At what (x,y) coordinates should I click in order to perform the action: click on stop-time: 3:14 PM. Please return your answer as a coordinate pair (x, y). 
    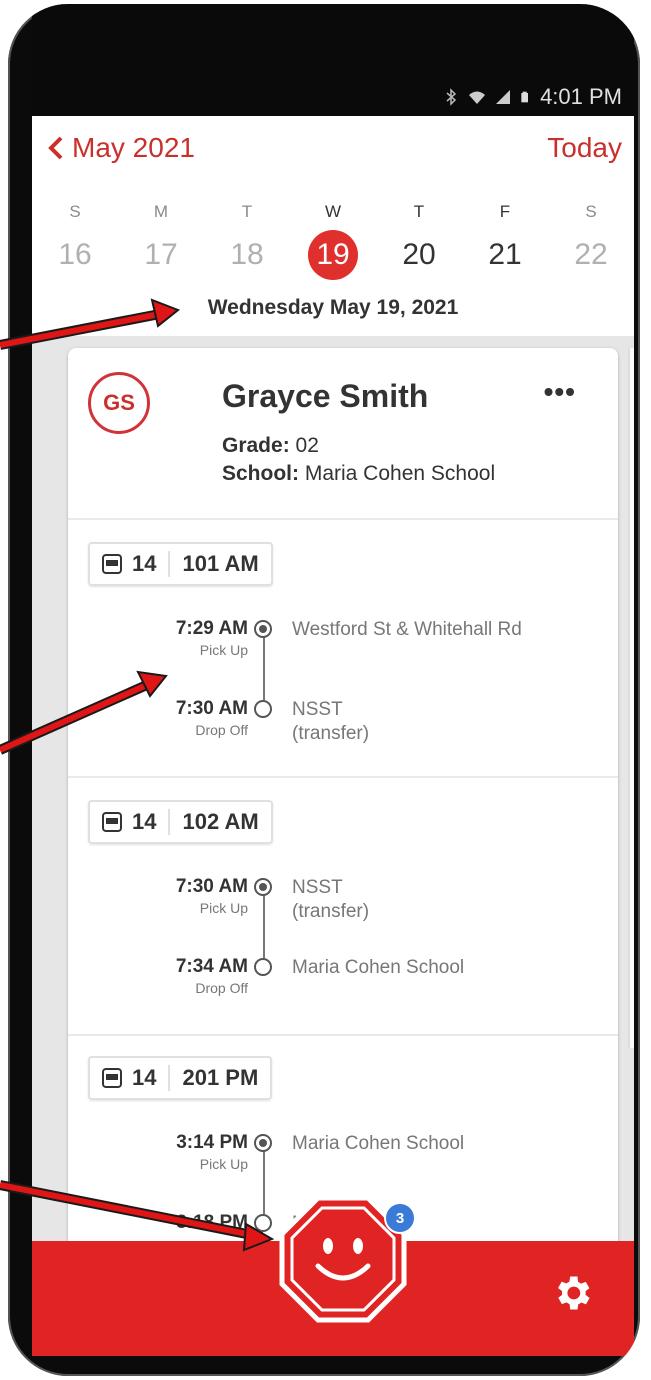
    Looking at the image, I should click on (212, 1142).